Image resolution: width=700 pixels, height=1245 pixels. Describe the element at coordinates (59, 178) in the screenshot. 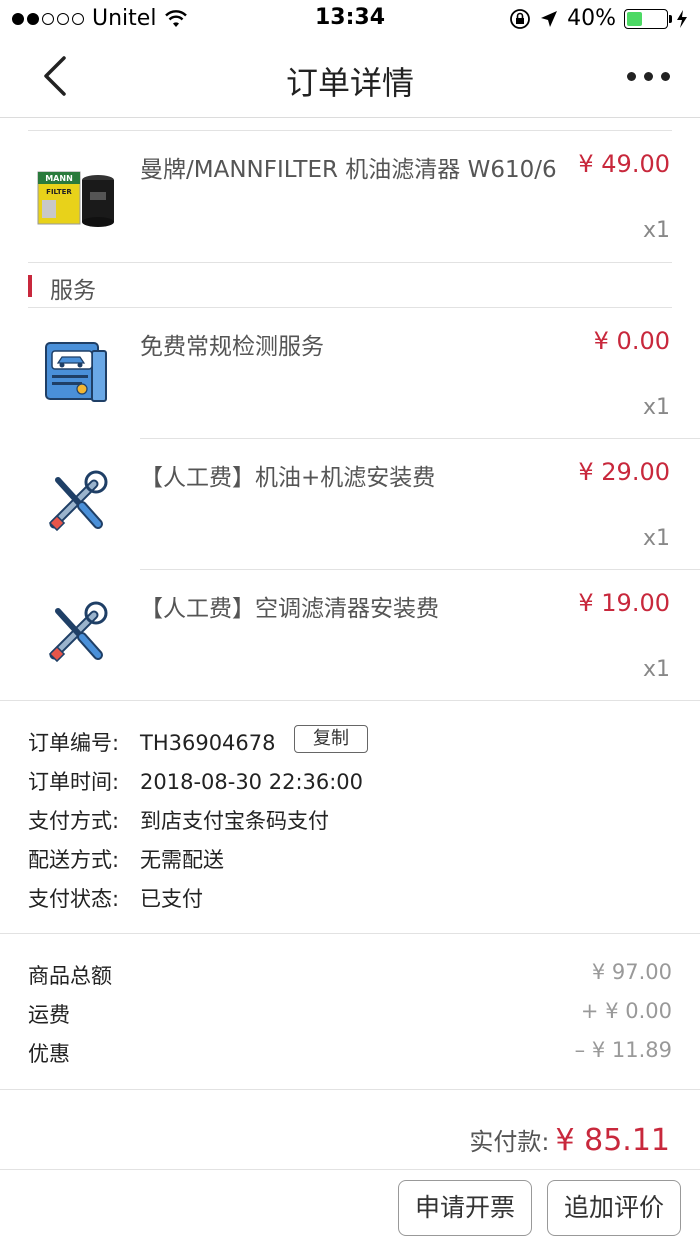

I see `svg-text: MANN` at that location.